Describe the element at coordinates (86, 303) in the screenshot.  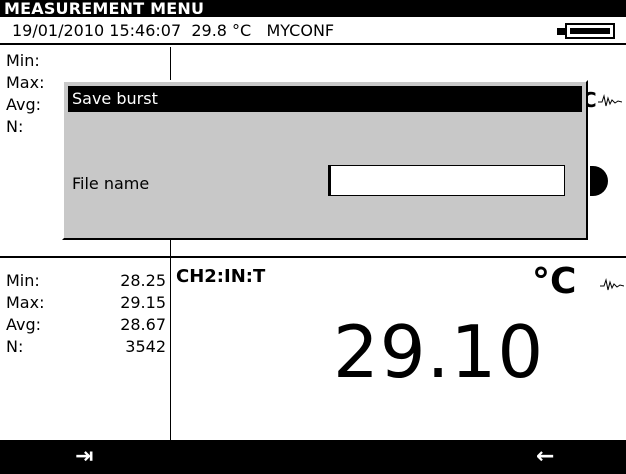
I see `stat-row: Max: 29.15` at that location.